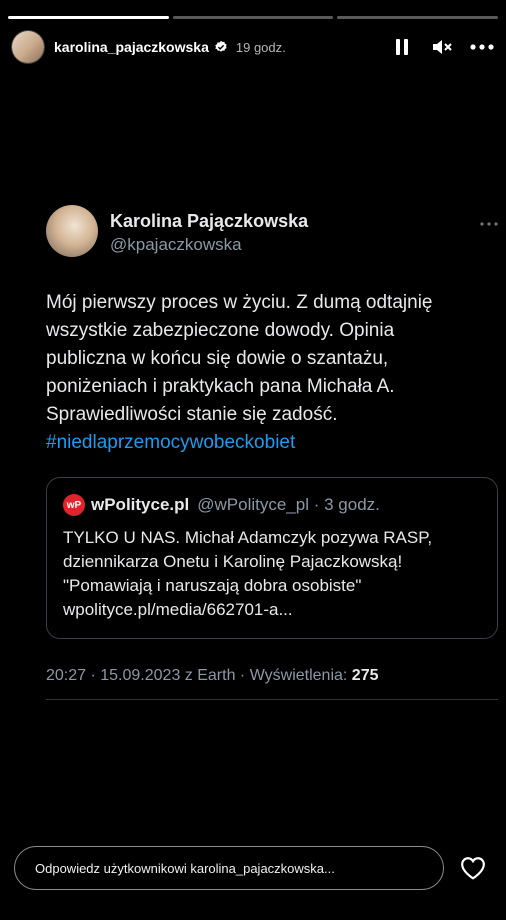  What do you see at coordinates (482, 47) in the screenshot?
I see `more-horizontal-icon` at bounding box center [482, 47].